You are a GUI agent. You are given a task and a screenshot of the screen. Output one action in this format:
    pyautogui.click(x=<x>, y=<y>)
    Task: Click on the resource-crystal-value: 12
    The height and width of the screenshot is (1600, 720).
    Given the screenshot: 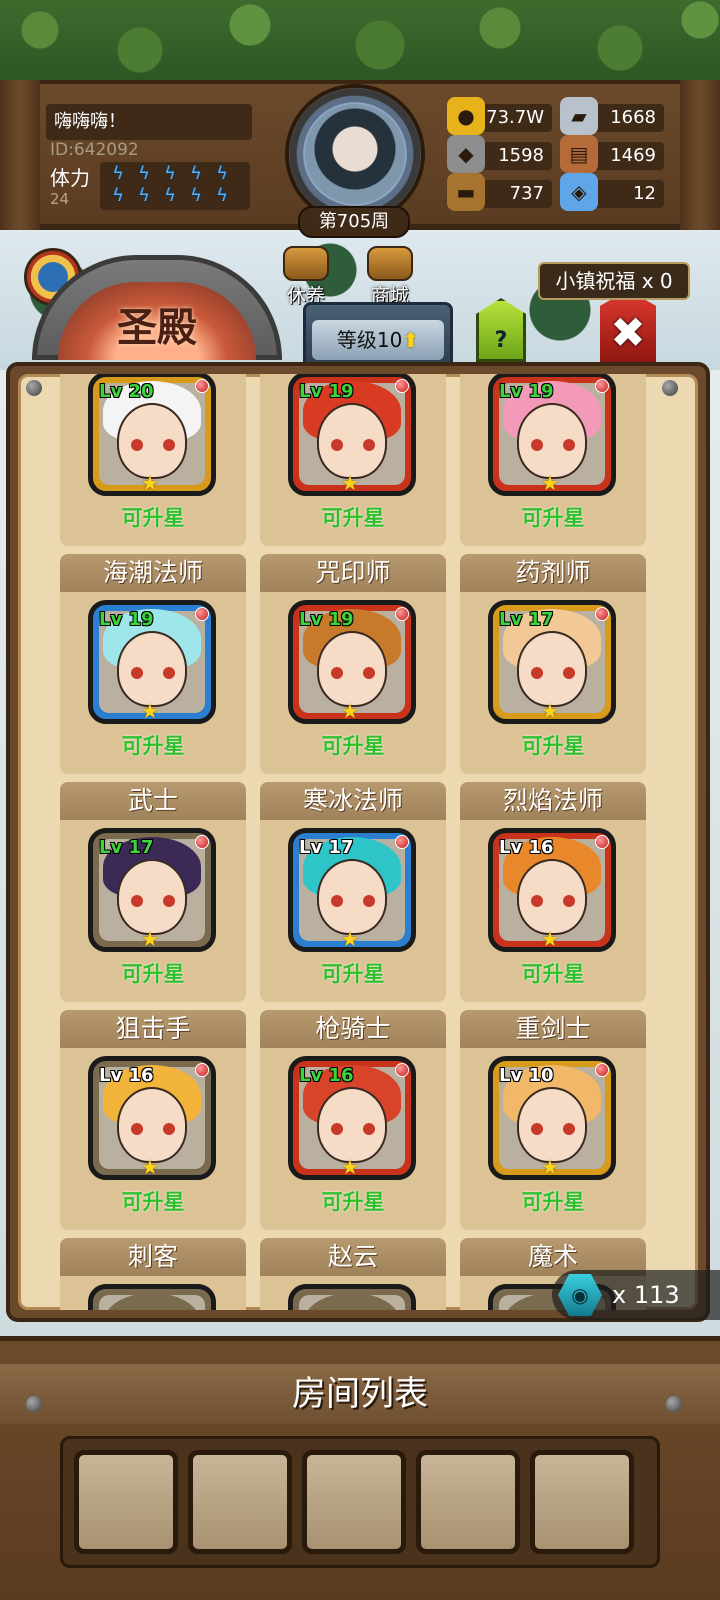 What is the action you would take?
    pyautogui.click(x=627, y=194)
    